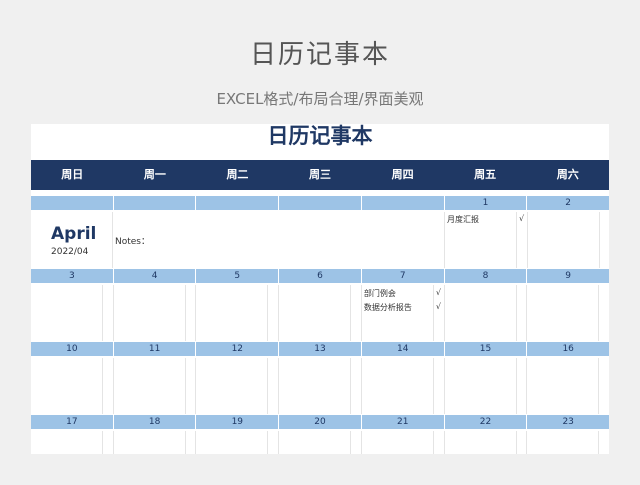 Image resolution: width=640 pixels, height=485 pixels. I want to click on body-row-week4, so click(320, 442).